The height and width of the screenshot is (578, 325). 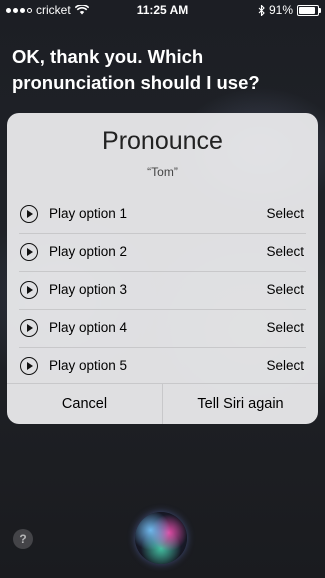 I want to click on option-row-5: Play option 5 Select, so click(x=162, y=366).